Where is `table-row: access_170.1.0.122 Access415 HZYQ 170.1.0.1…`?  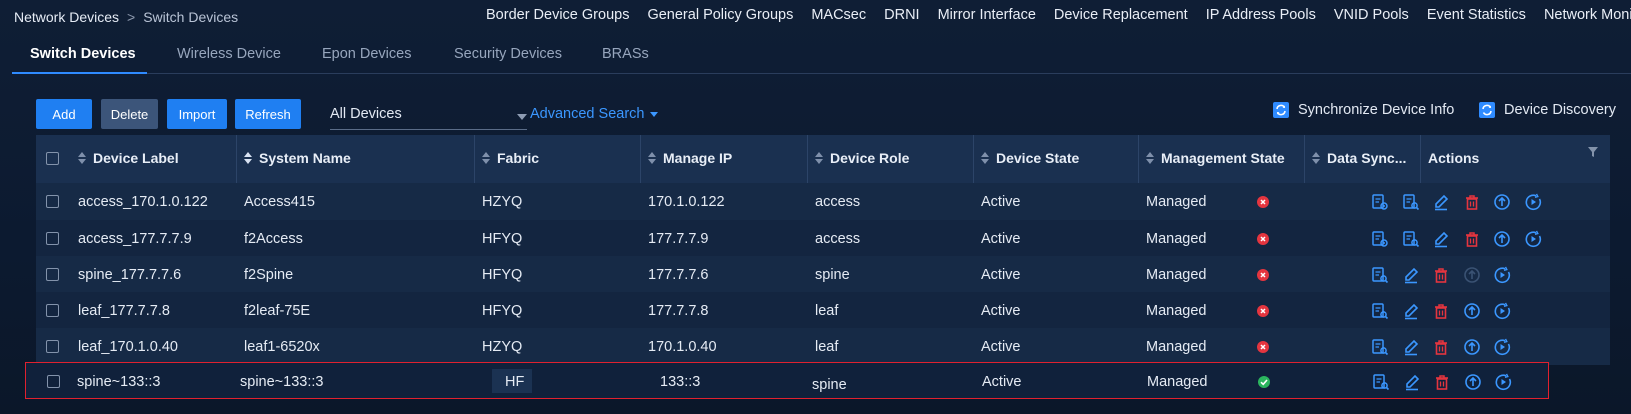
table-row: access_170.1.0.122 Access415 HZYQ 170.1.0.1… is located at coordinates (823, 201).